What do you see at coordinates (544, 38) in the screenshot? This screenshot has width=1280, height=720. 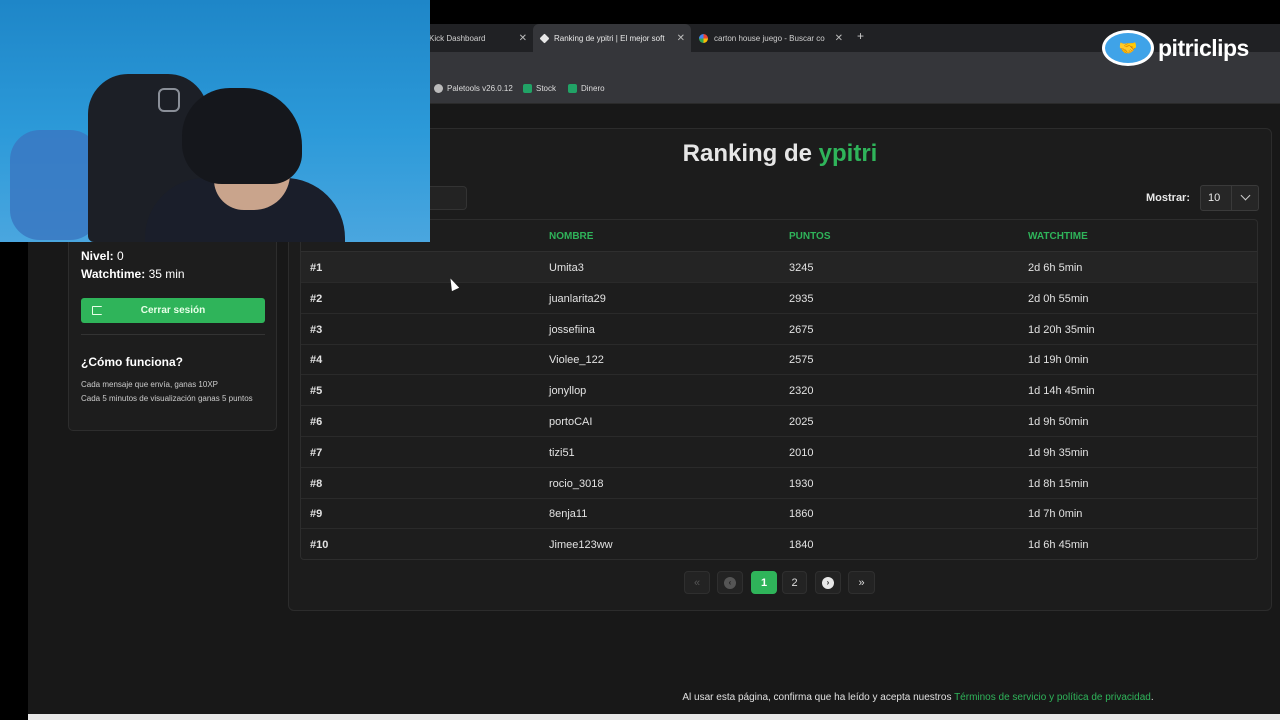 I see `site-icon` at bounding box center [544, 38].